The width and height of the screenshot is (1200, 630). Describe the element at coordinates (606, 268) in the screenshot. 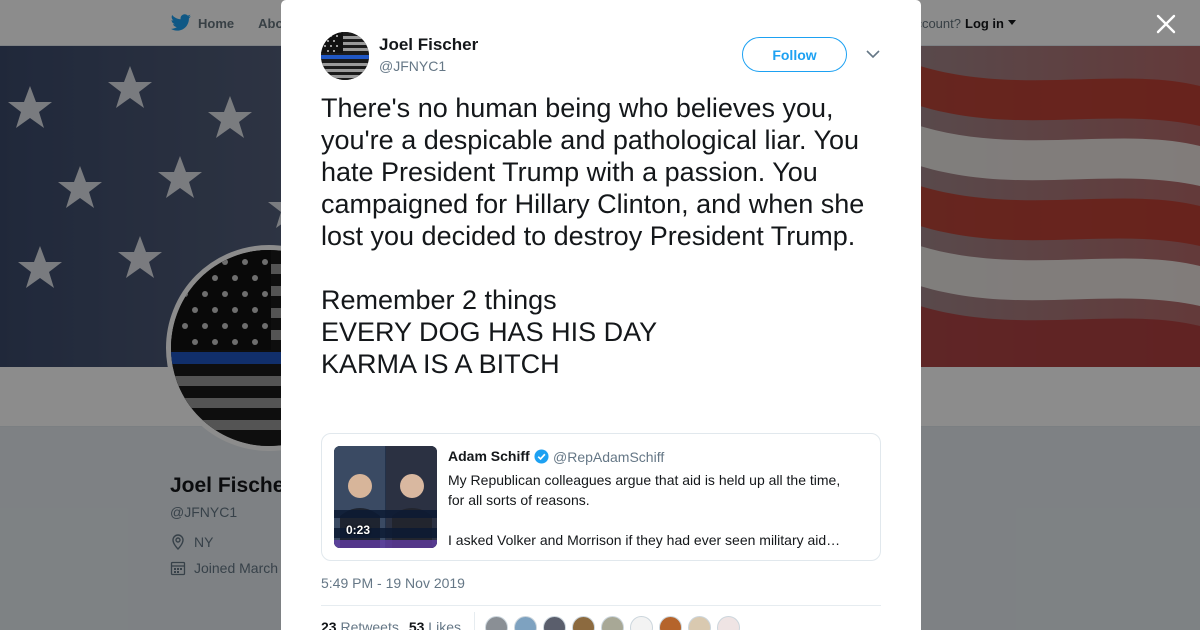

I see `tweet-paragraph-gap` at that location.